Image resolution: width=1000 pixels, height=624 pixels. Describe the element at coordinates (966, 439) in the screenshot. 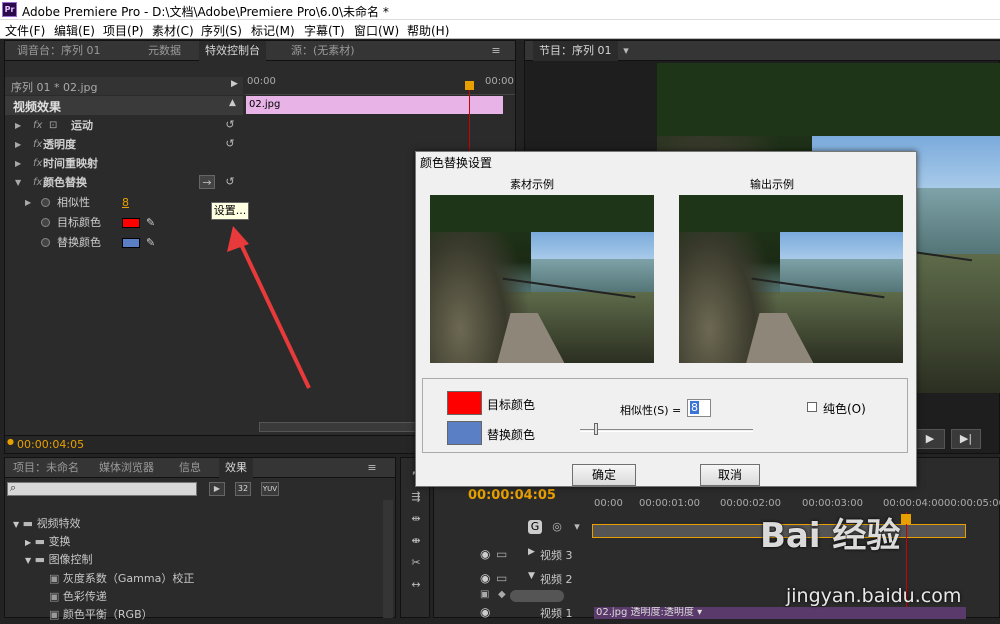

I see `step-forward-icon: ▶|` at that location.